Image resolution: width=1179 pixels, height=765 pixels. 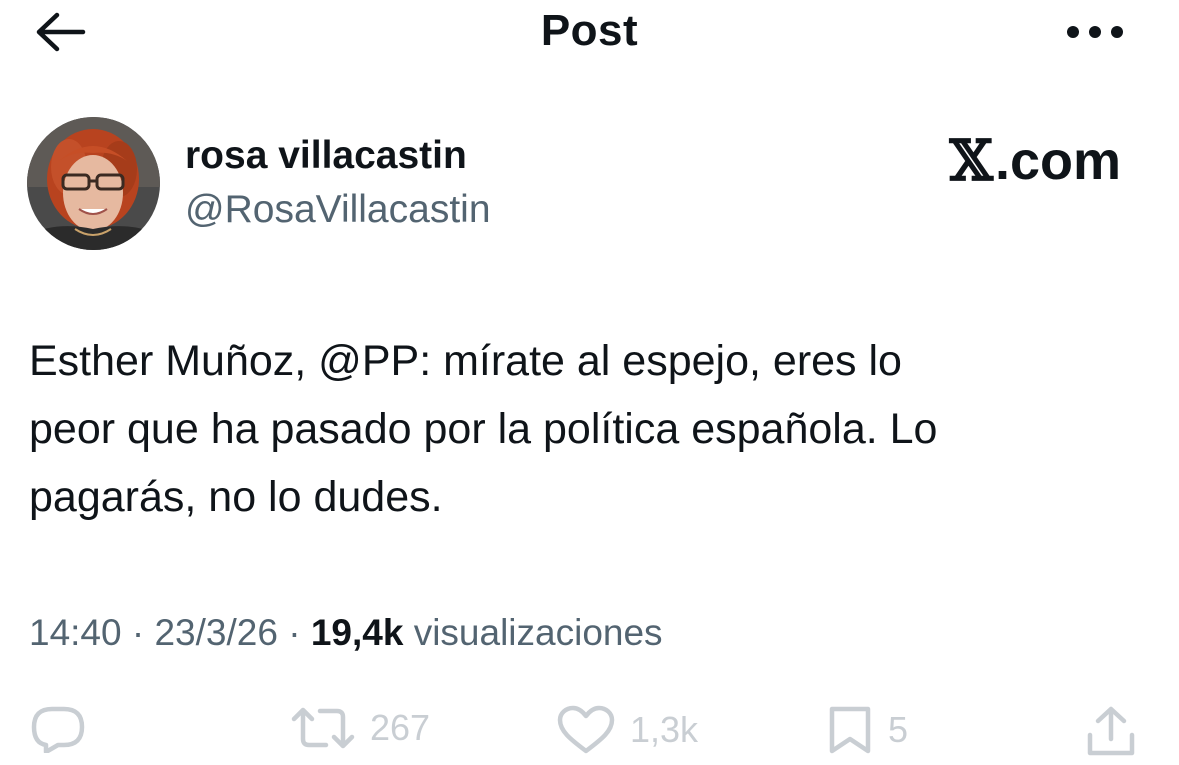 I want to click on post-text-line: pagarás, no lo dudes., so click(x=236, y=497).